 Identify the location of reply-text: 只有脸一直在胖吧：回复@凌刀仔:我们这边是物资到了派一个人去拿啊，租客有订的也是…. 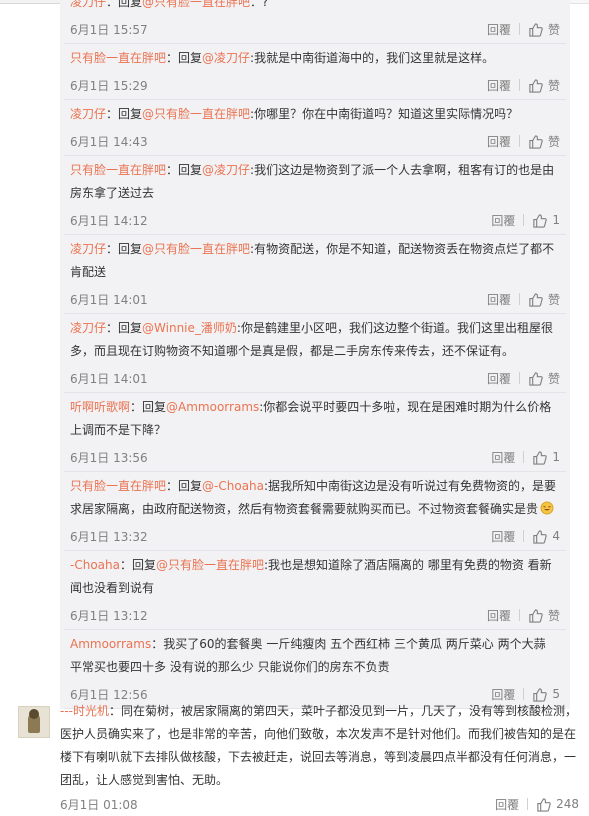
(315, 182).